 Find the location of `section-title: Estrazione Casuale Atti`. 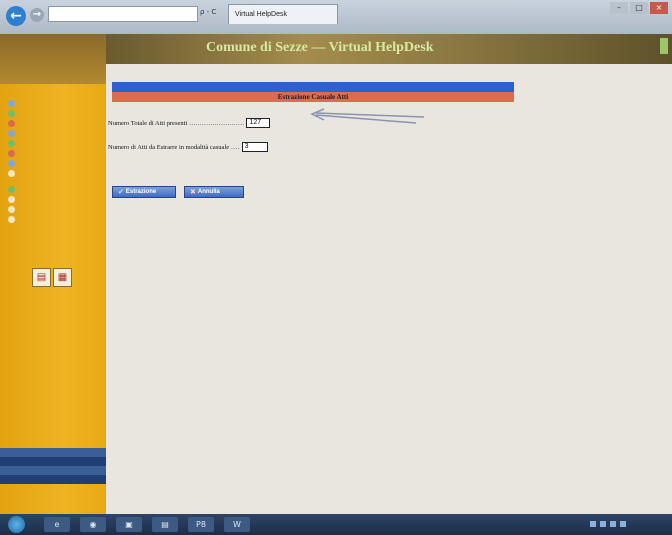

section-title: Estrazione Casuale Atti is located at coordinates (313, 97).